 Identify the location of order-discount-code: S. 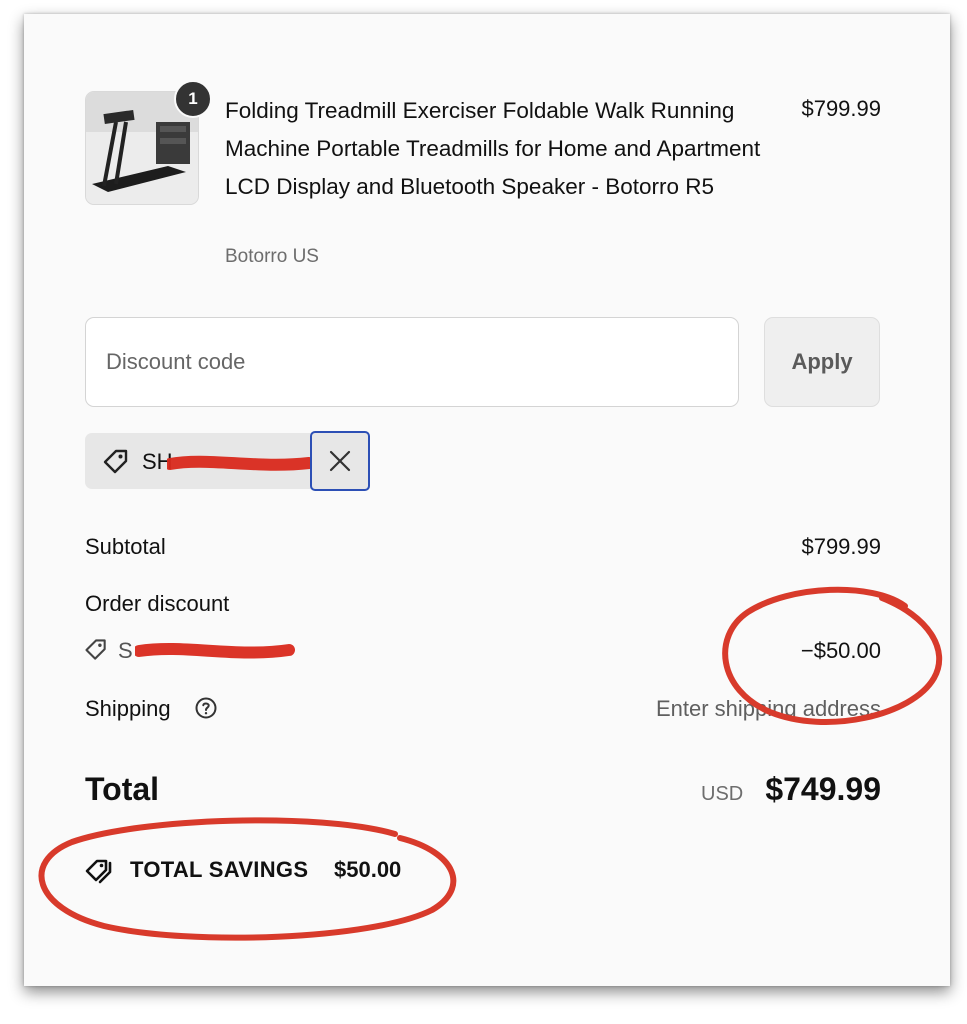
(125, 650).